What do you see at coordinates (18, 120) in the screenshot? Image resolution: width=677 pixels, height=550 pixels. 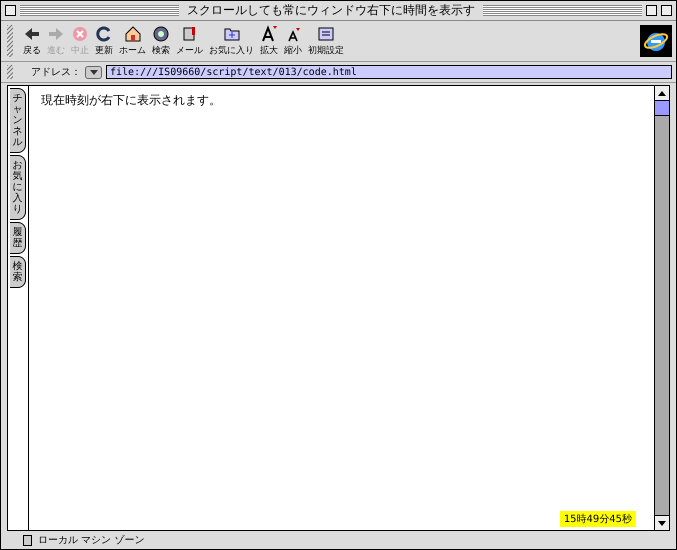 I see `side-tab: チャンネル` at bounding box center [18, 120].